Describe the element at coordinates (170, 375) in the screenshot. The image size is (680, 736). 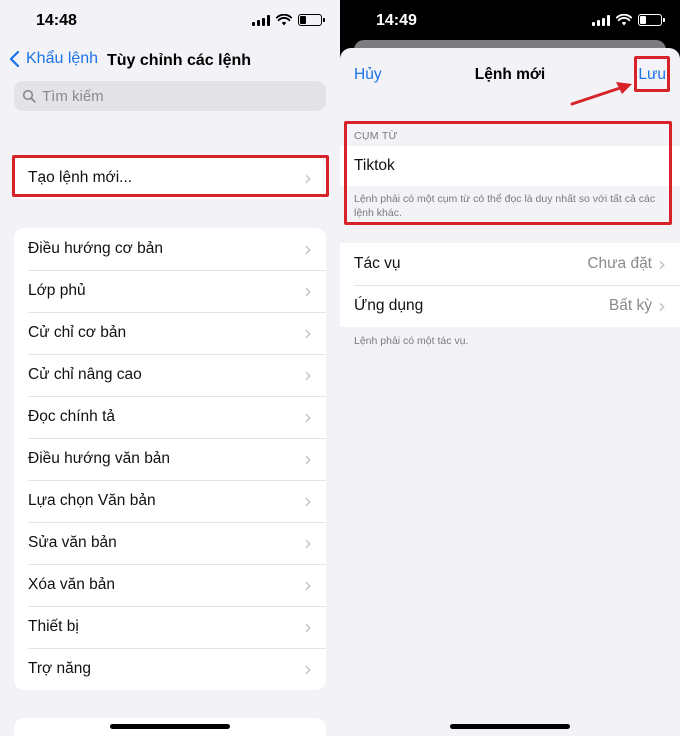
I see `category-row: Cử chỉ nâng cao ›` at that location.